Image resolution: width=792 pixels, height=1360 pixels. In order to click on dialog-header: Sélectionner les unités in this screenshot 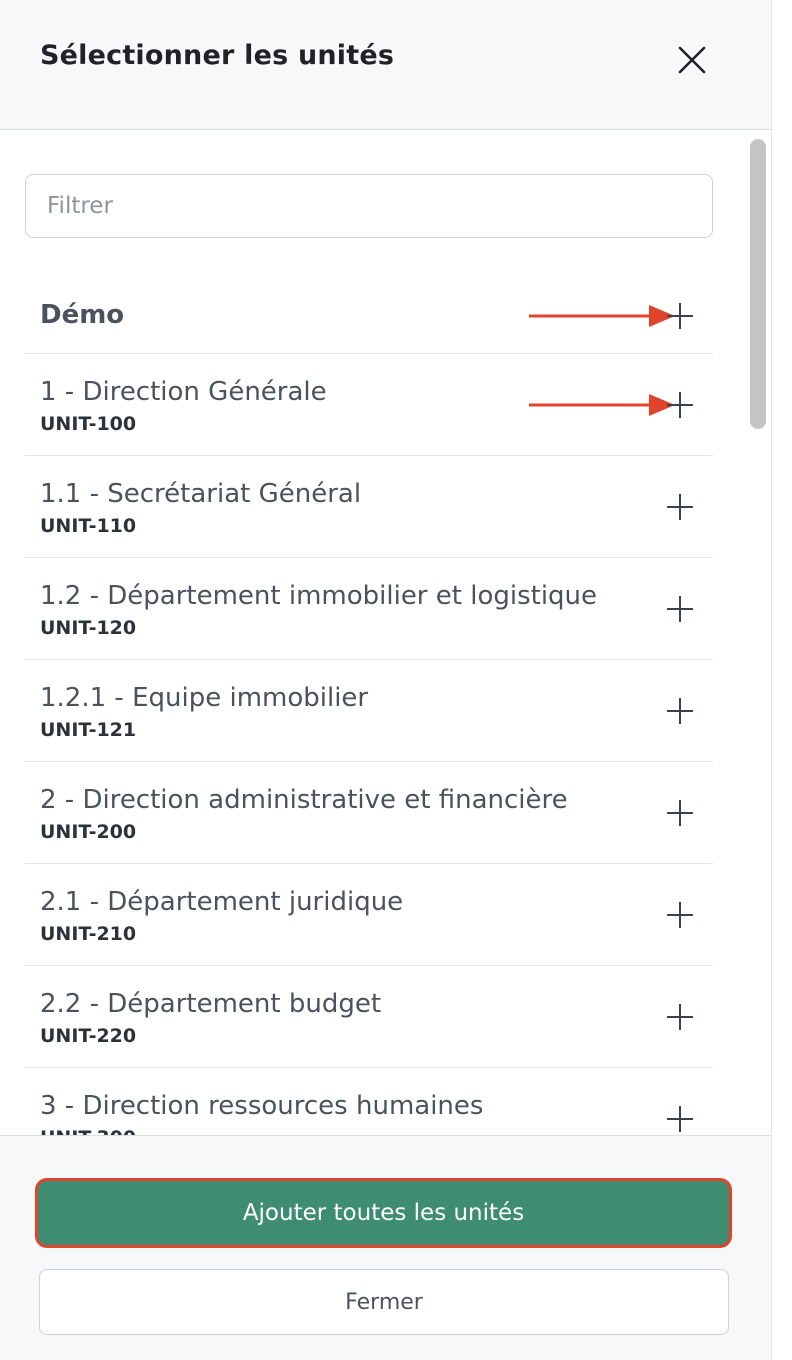, I will do `click(385, 65)`.